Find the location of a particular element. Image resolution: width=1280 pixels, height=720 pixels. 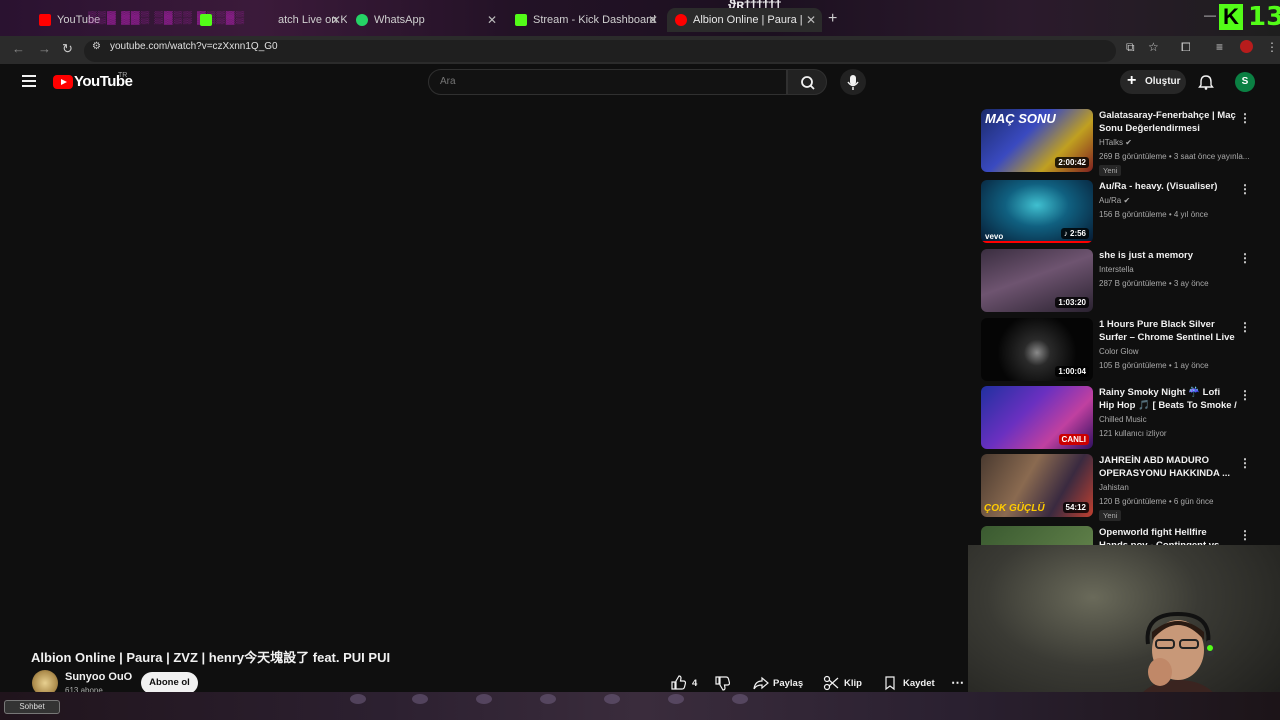

browser-menu-icon: ⋮ is located at coordinates (1272, 47).